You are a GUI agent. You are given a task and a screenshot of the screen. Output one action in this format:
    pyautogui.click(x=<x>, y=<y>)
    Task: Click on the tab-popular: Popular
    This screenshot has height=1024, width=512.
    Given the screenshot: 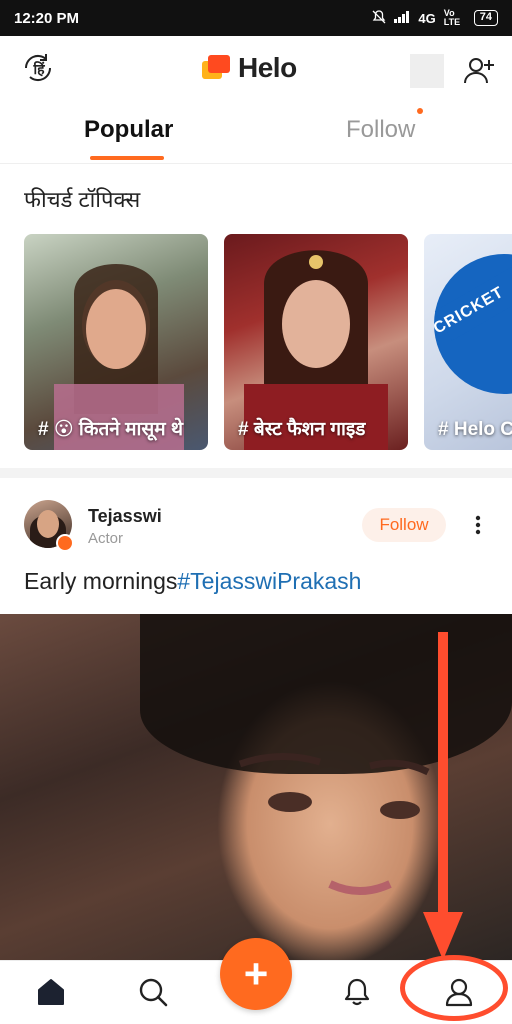 What is the action you would take?
    pyautogui.click(x=128, y=130)
    